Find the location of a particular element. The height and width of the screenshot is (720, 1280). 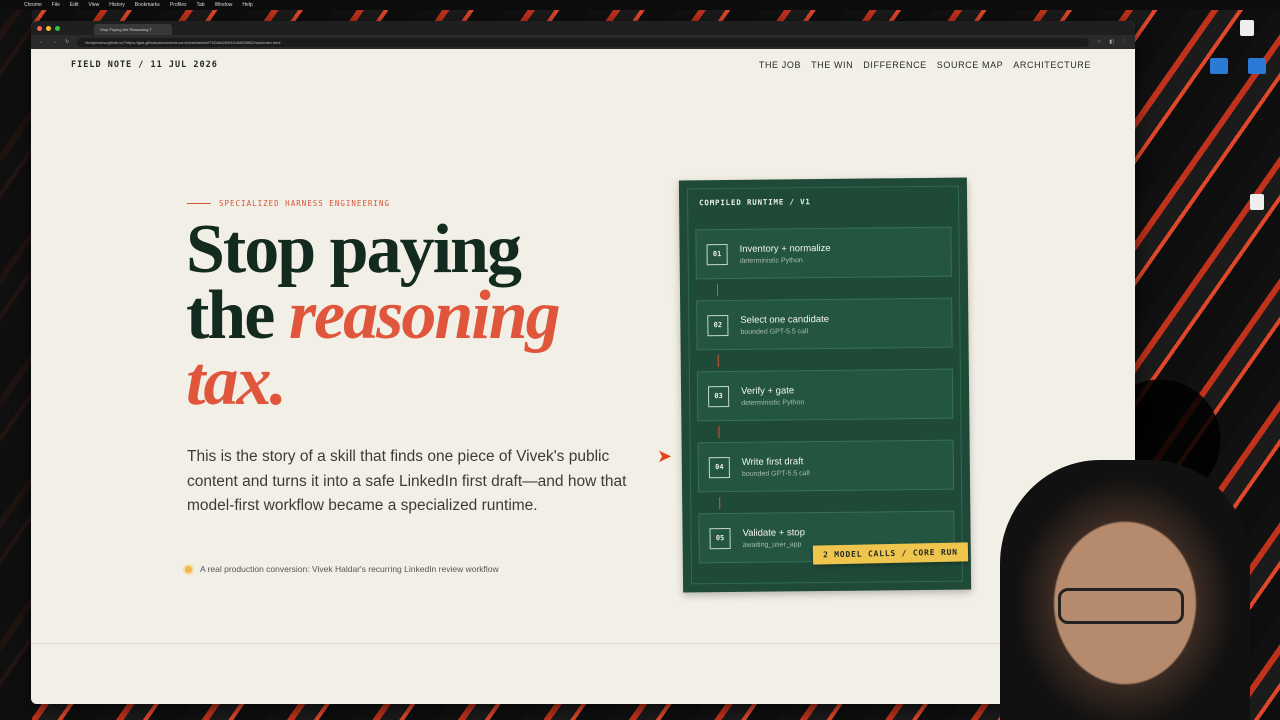

tab-bar: Stop Paying the Reasoning T is located at coordinates (583, 28).